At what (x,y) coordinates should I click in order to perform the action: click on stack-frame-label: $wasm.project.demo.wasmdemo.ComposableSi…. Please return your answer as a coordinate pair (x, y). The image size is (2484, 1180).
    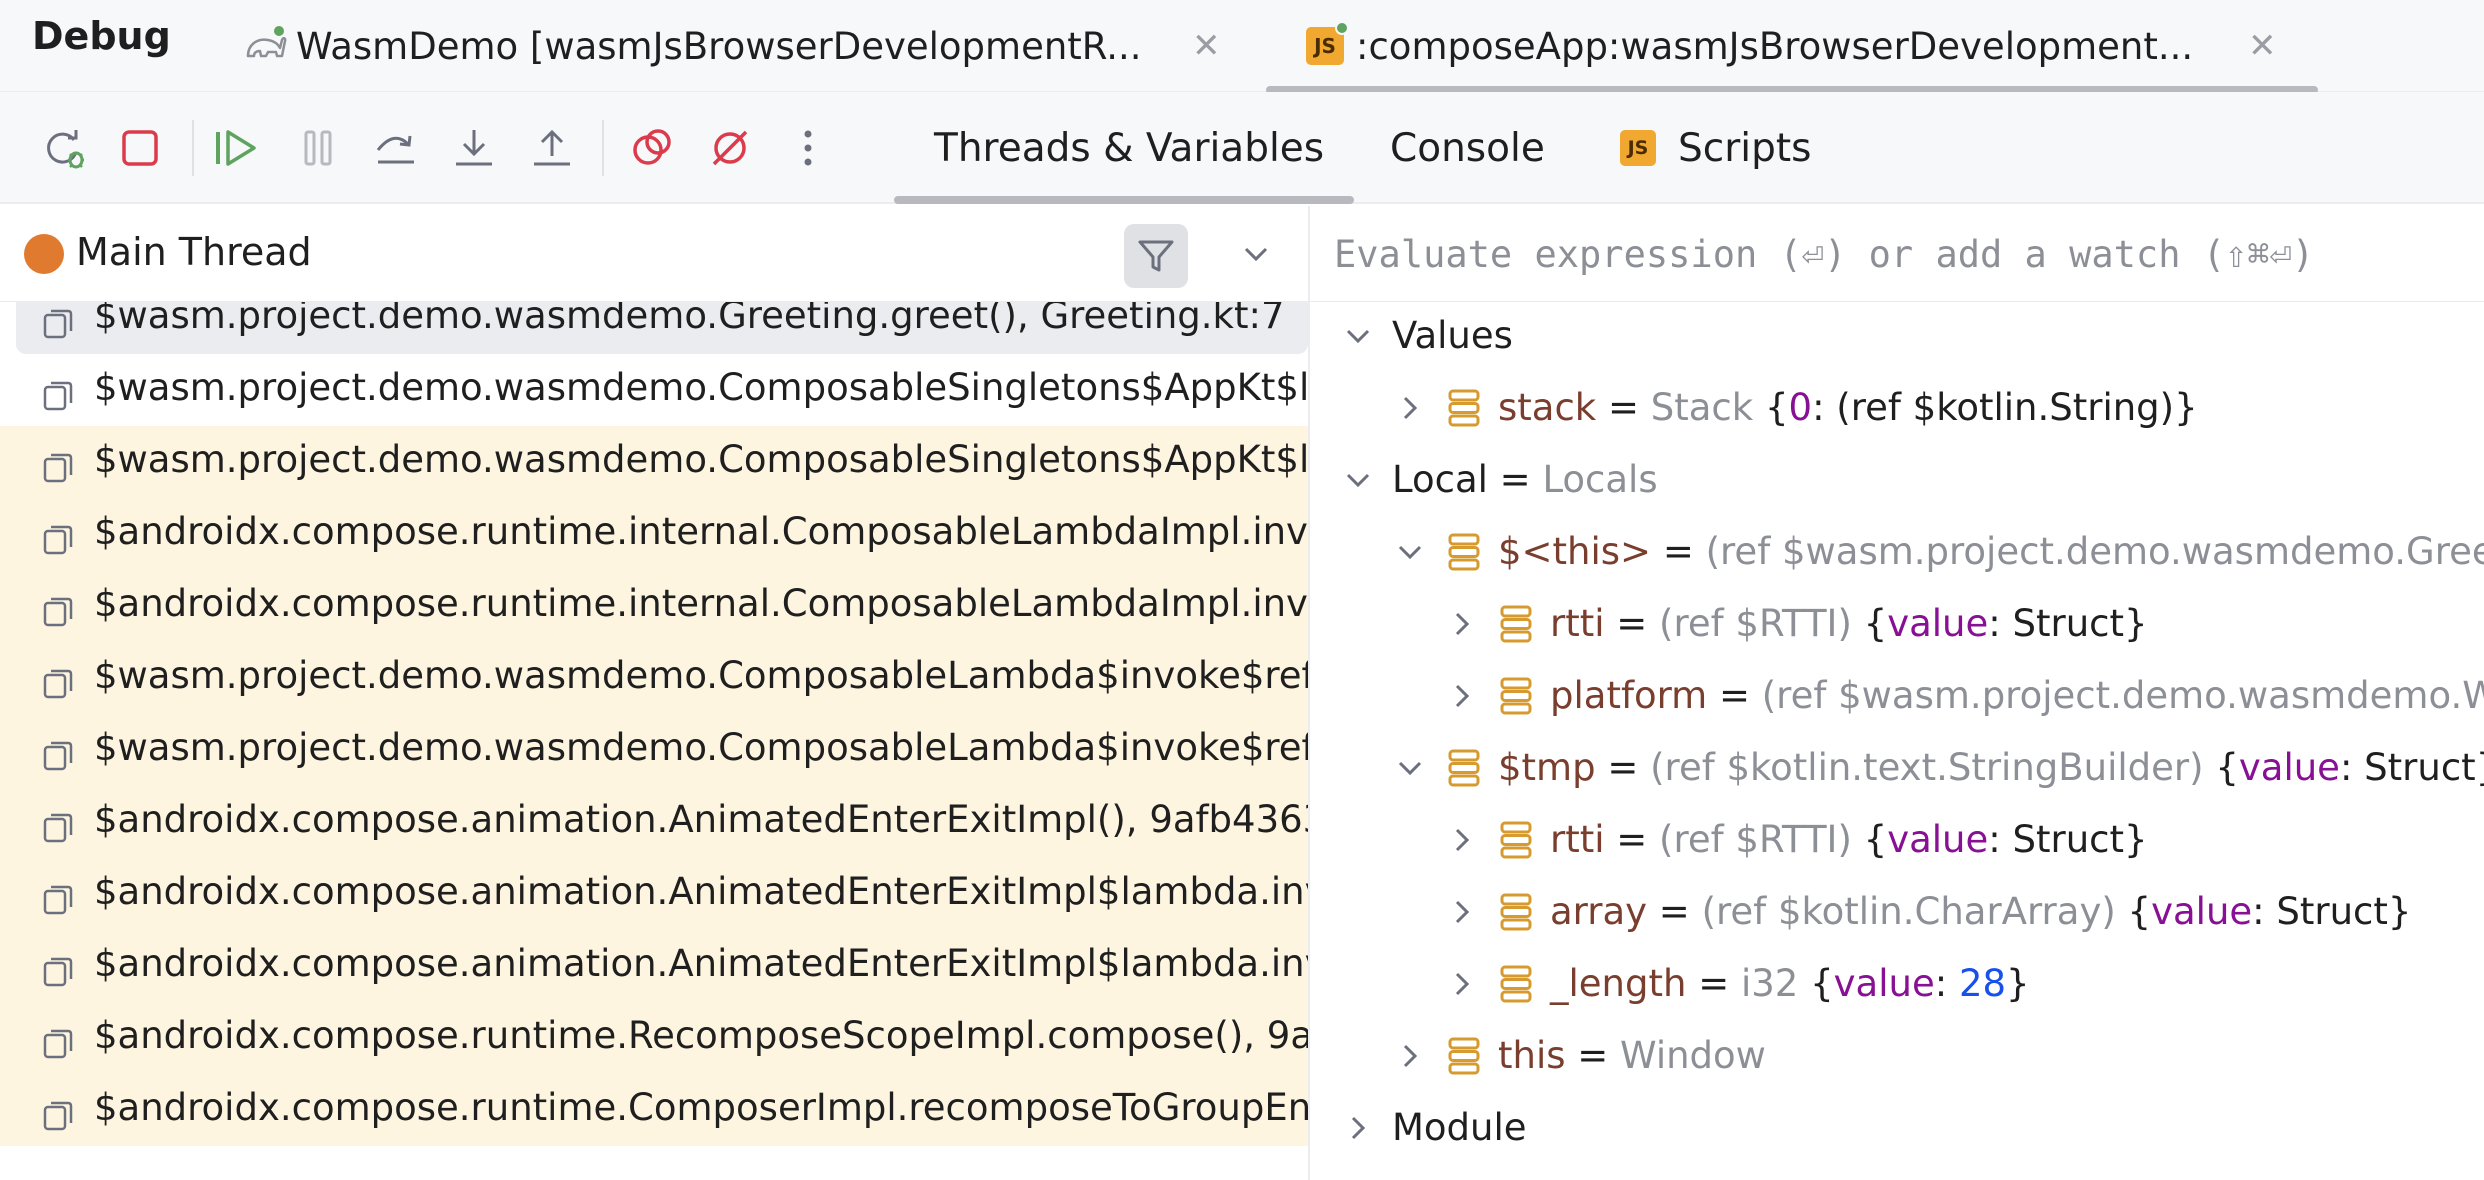
    Looking at the image, I should click on (701, 387).